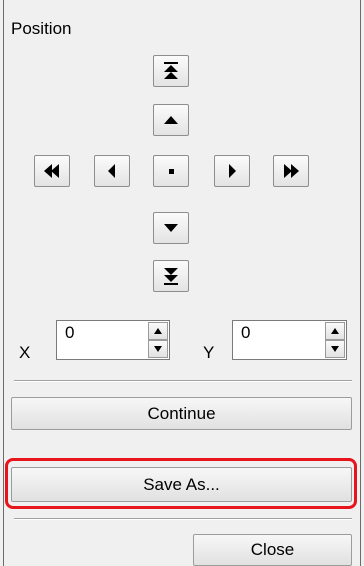  I want to click on continue-button: Continue, so click(181, 413).